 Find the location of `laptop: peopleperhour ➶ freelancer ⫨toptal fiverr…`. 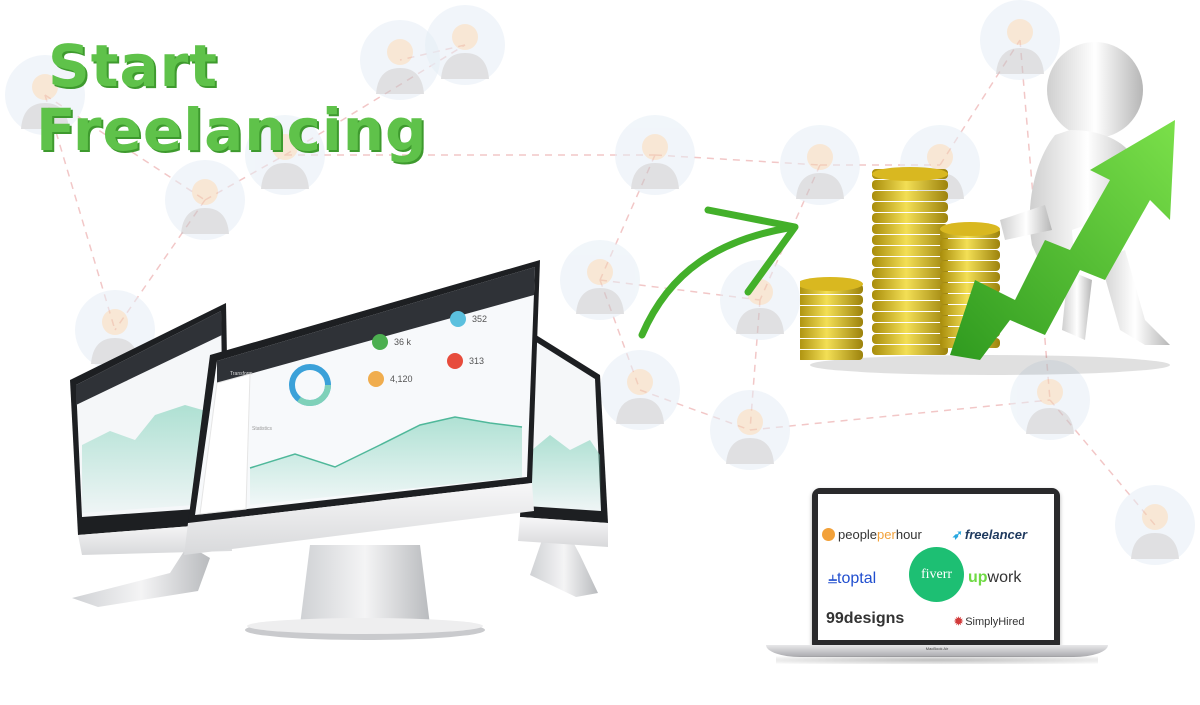

laptop: peopleperhour ➶ freelancer ⫨toptal fiverr… is located at coordinates (937, 579).